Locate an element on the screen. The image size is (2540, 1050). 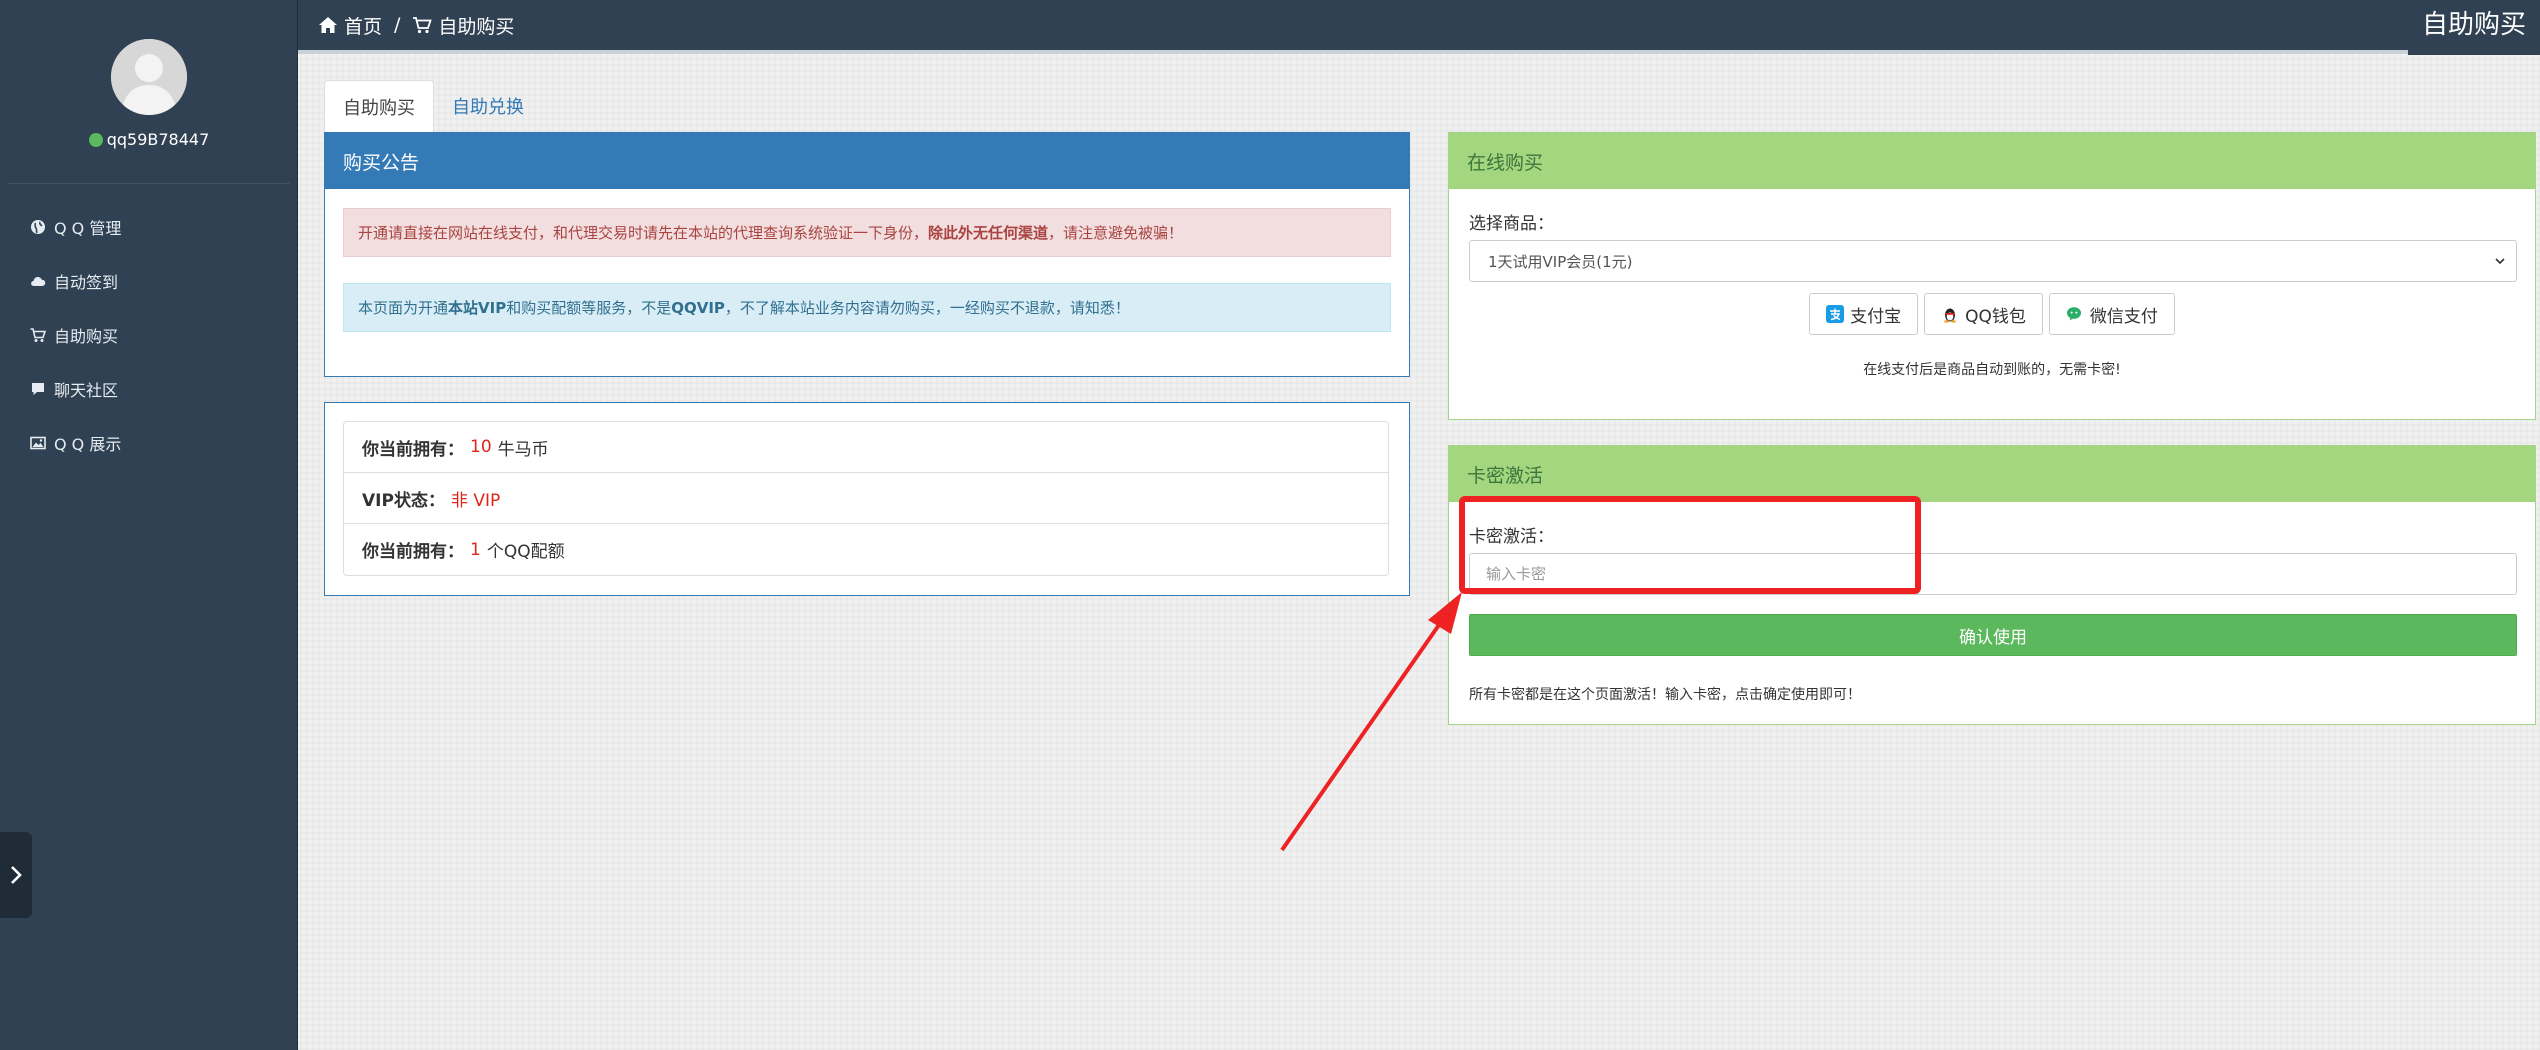
sidebar-item-label: 自助购买 is located at coordinates (86, 336).